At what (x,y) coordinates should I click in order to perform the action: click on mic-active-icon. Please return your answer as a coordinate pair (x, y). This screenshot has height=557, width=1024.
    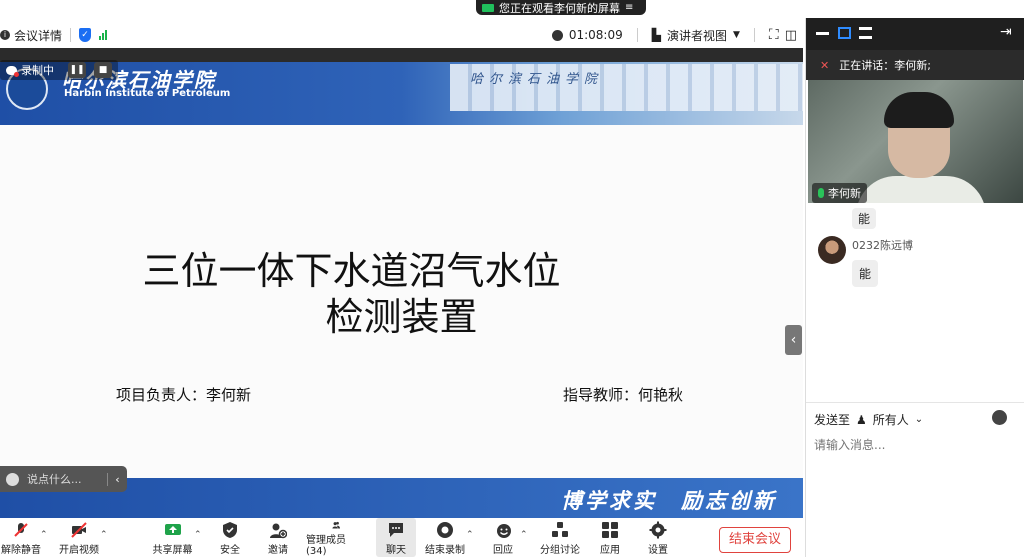
    Looking at the image, I should click on (821, 193).